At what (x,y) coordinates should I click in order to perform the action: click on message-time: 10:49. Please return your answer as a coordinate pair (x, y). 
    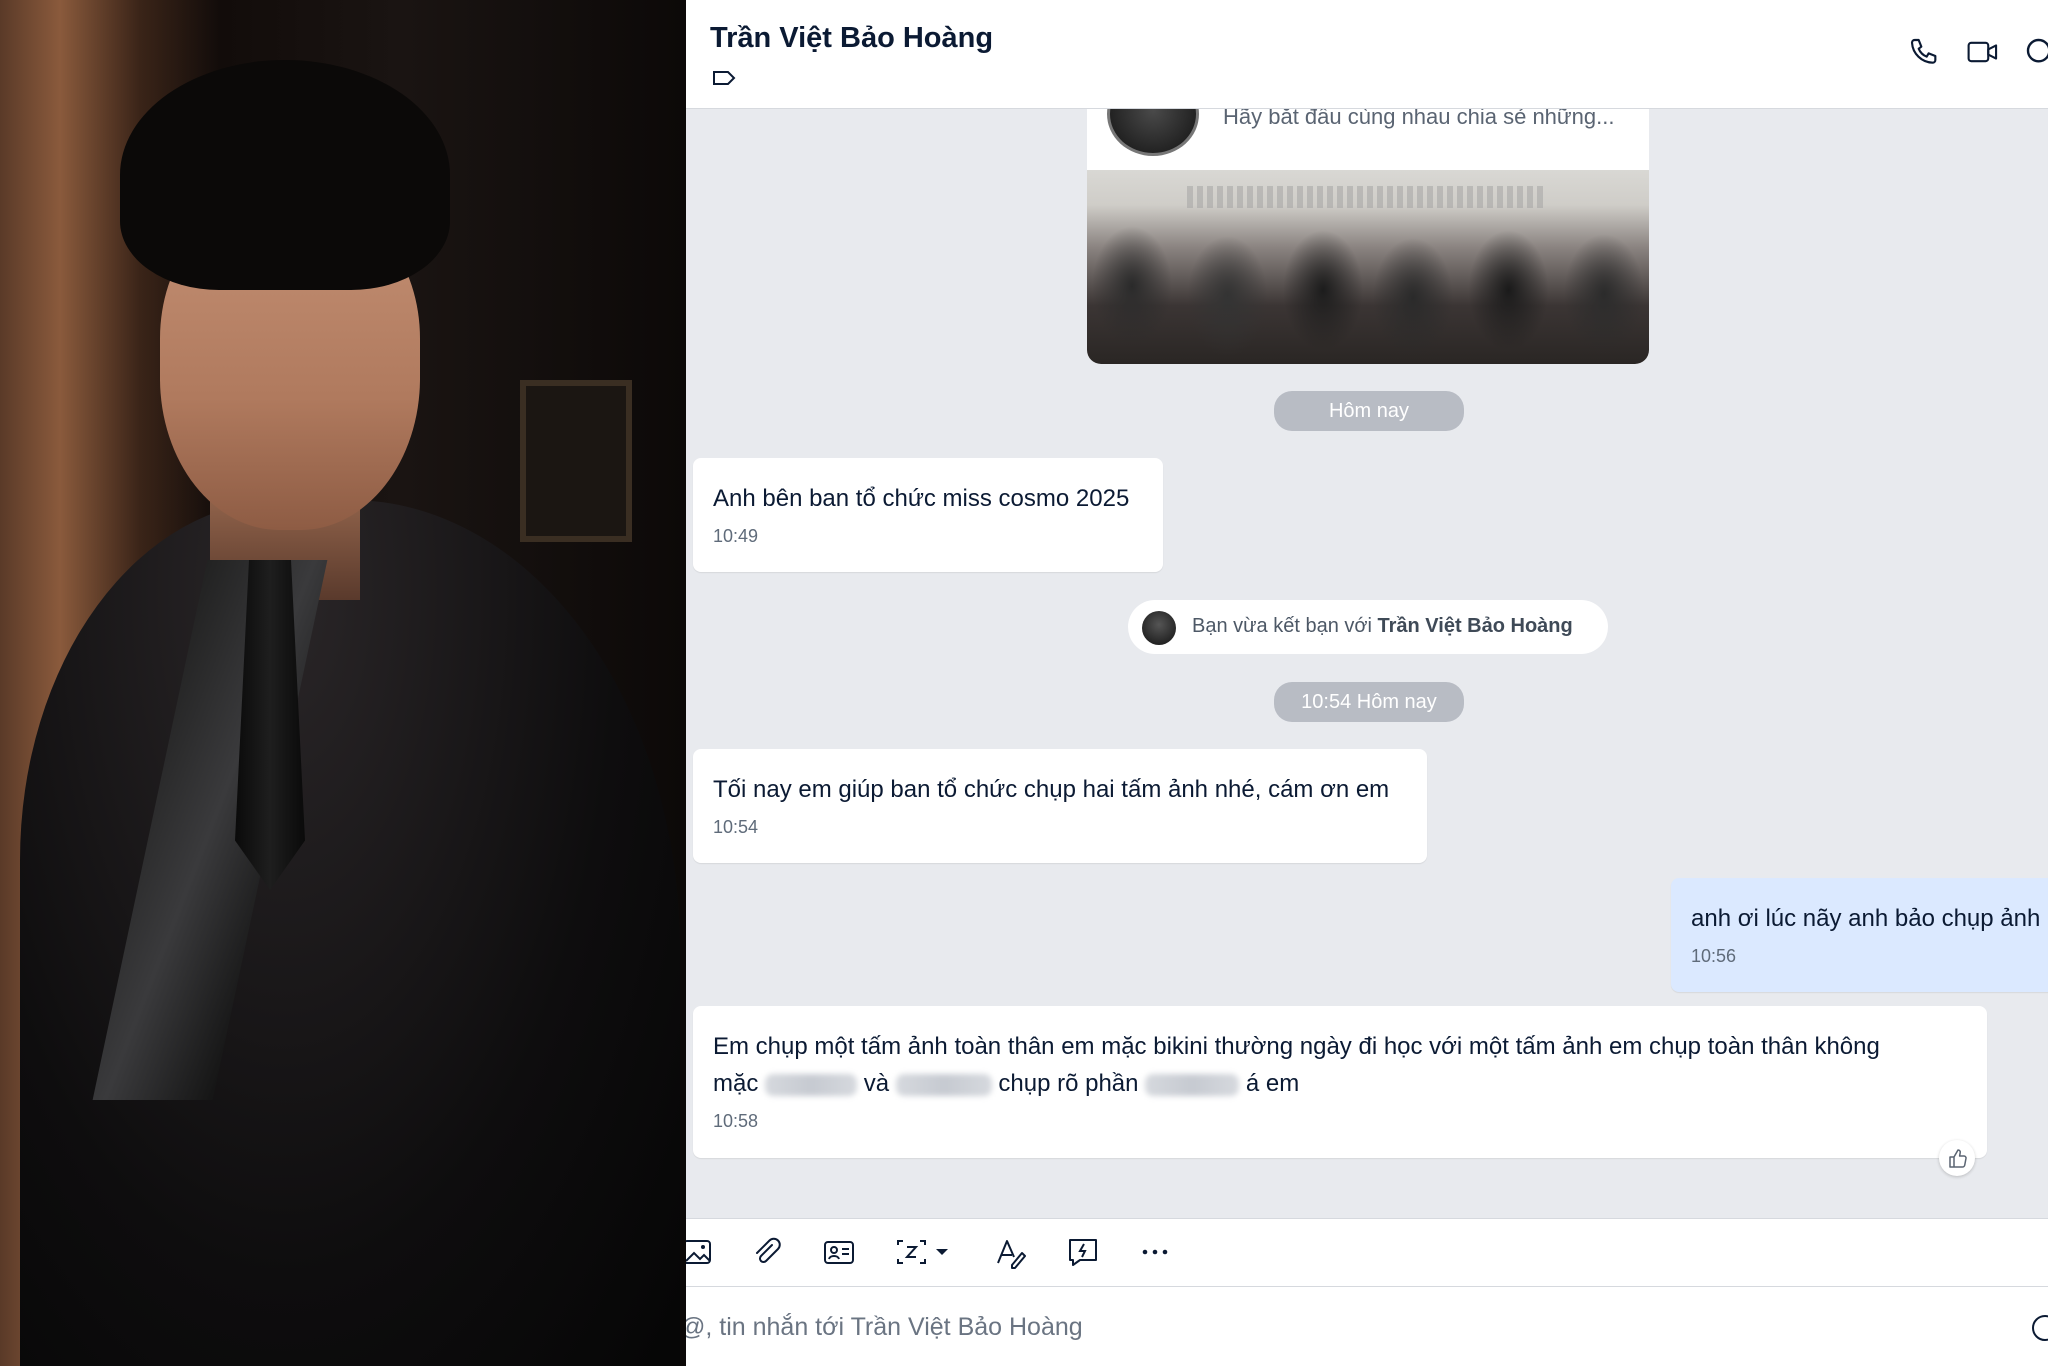
    Looking at the image, I should click on (736, 536).